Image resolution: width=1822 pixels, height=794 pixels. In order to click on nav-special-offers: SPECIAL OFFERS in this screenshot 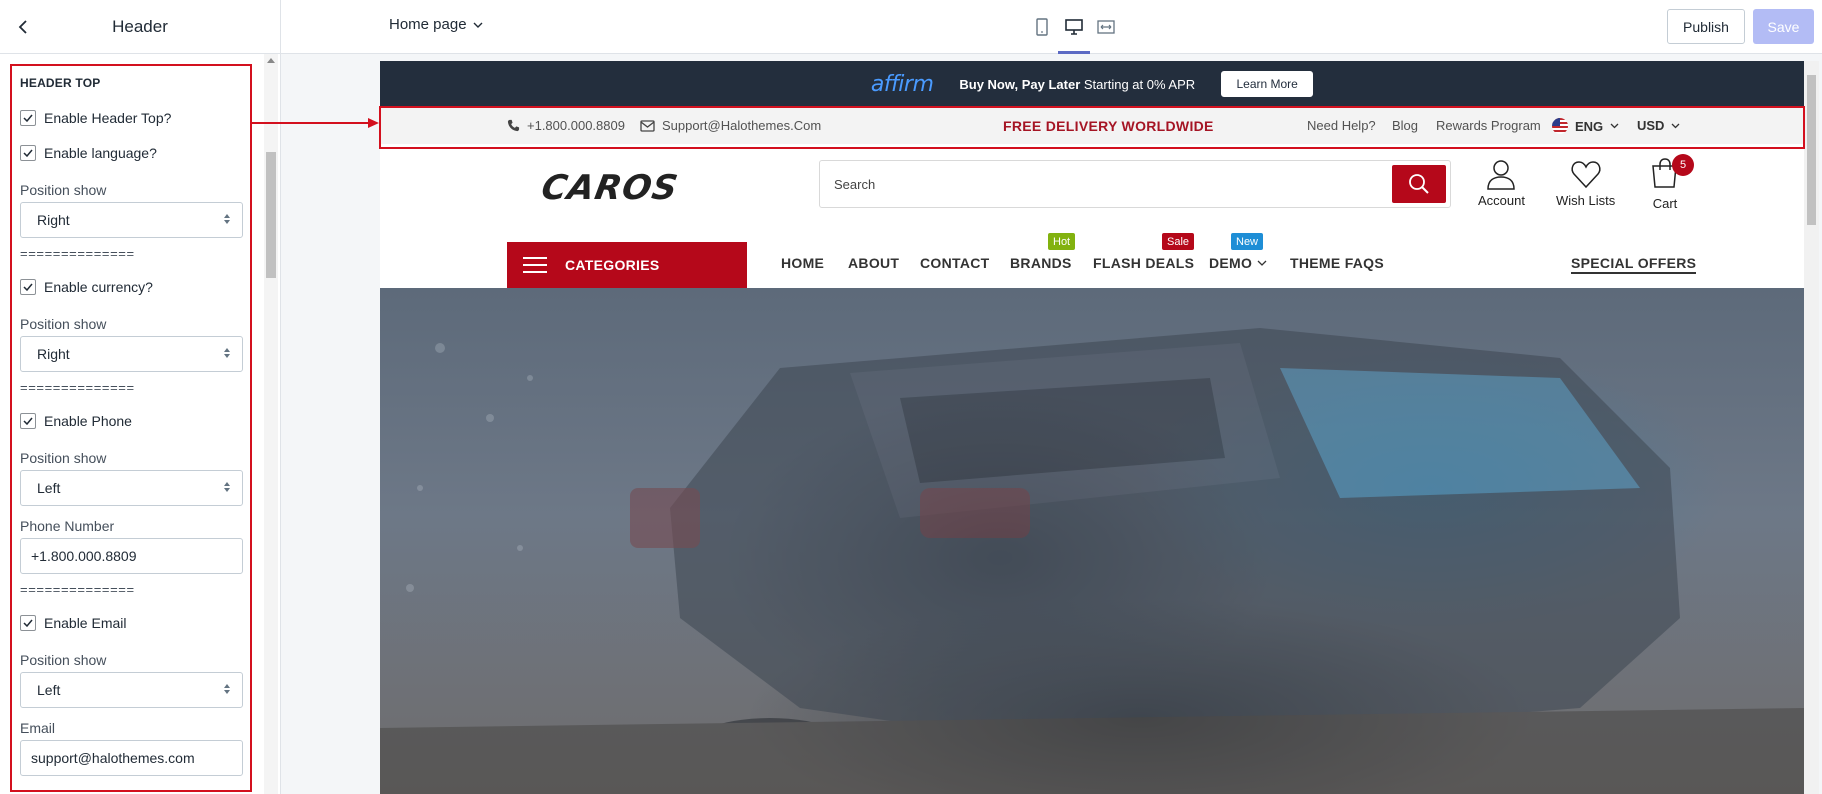, I will do `click(1634, 264)`.